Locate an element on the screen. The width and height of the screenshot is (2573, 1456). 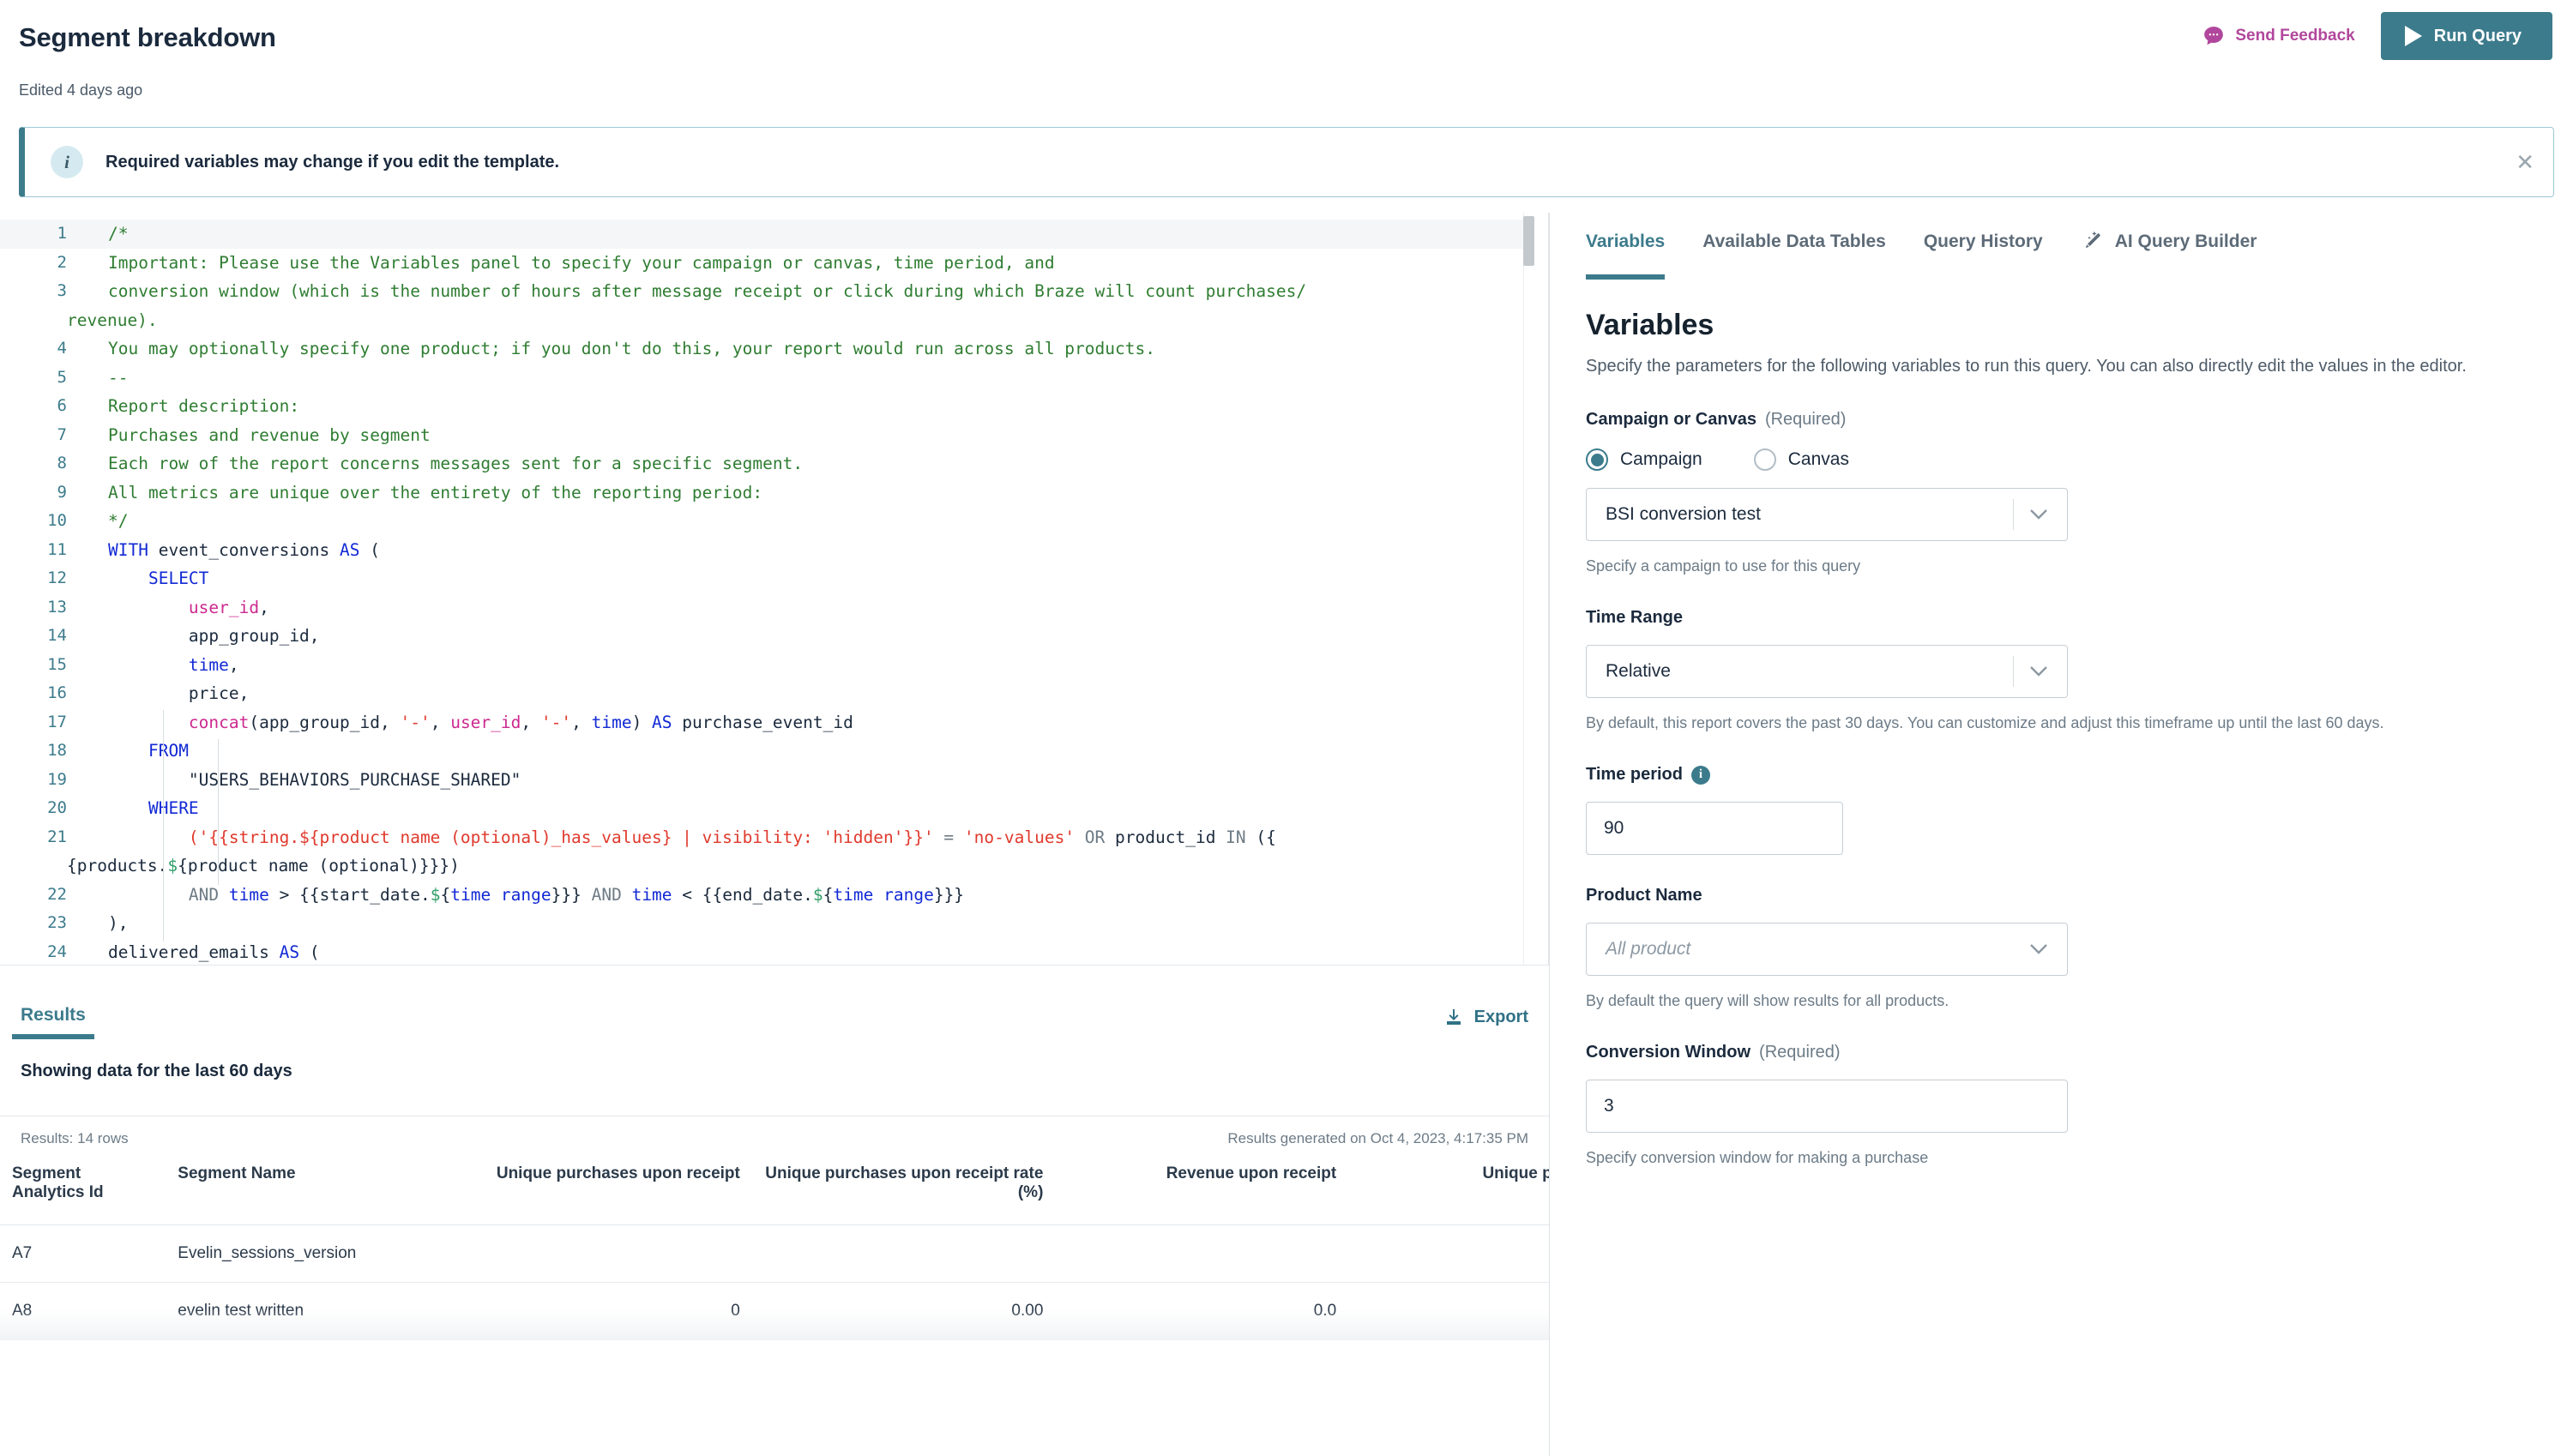
radio-group-campaign-or-canvas: Campaign Canvas is located at coordinates (2061, 459).